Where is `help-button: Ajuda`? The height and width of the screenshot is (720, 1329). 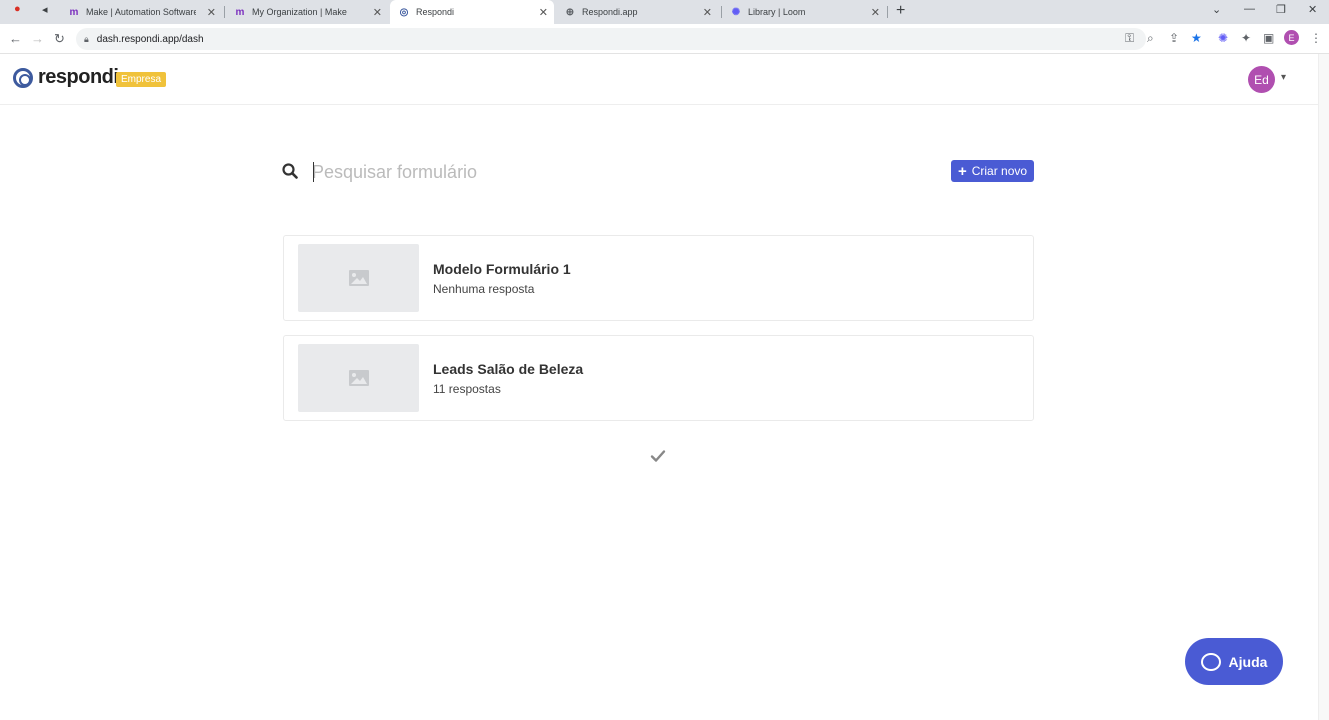 help-button: Ajuda is located at coordinates (1234, 661).